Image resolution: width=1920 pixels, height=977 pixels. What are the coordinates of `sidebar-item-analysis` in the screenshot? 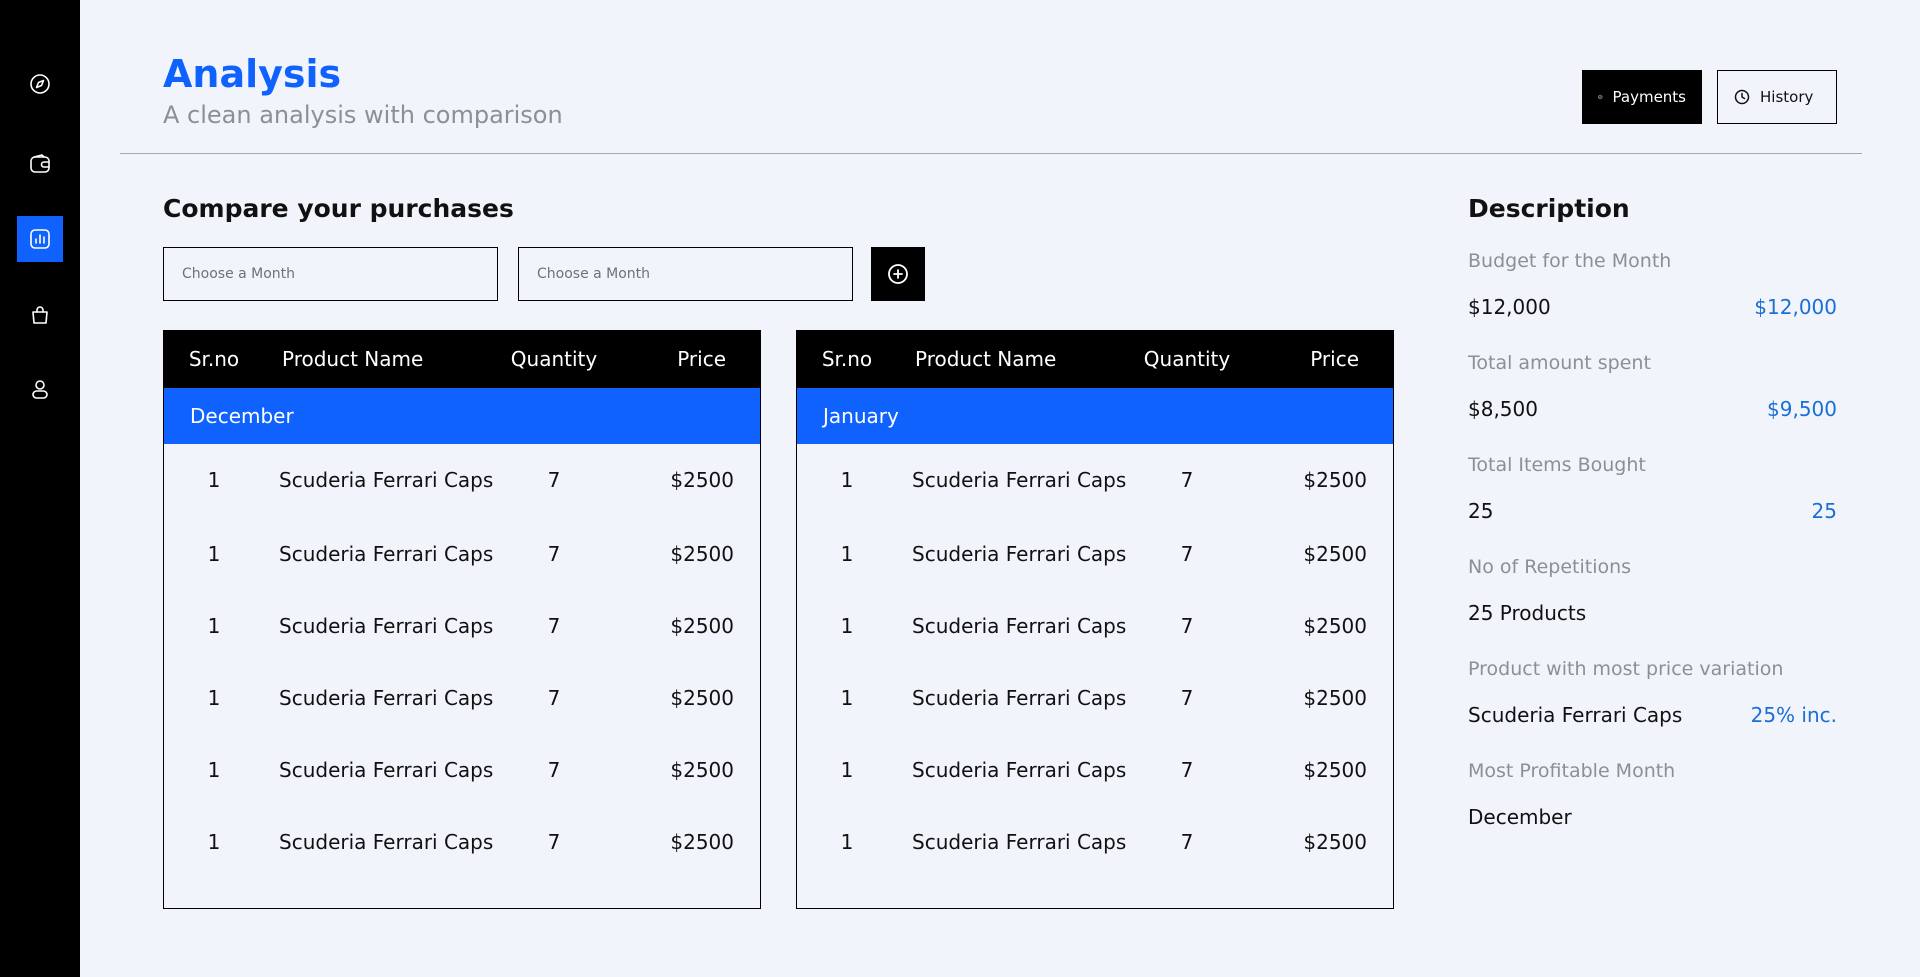 It's located at (40, 239).